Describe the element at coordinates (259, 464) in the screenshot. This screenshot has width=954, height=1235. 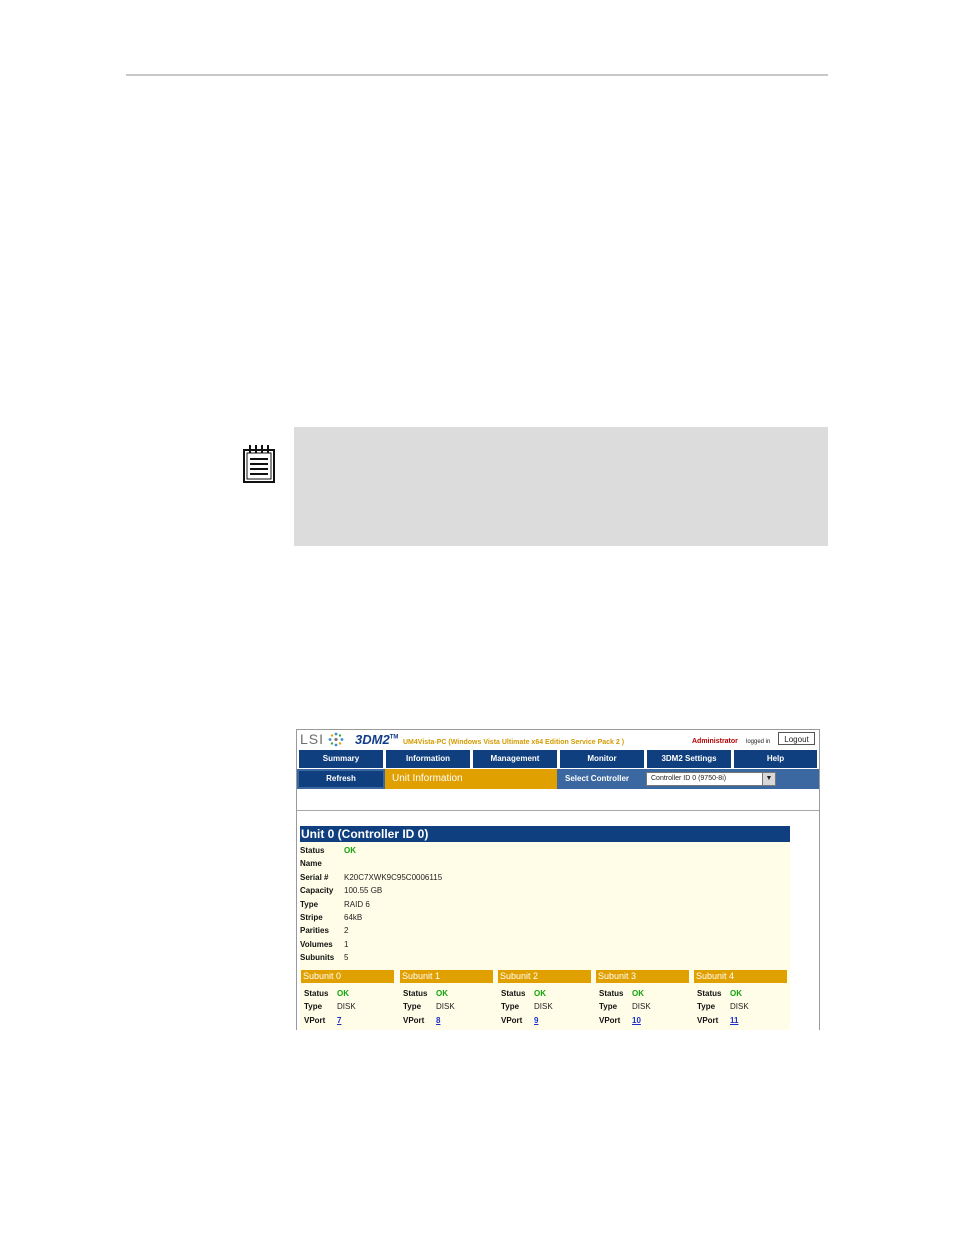
I see `note-icon` at that location.